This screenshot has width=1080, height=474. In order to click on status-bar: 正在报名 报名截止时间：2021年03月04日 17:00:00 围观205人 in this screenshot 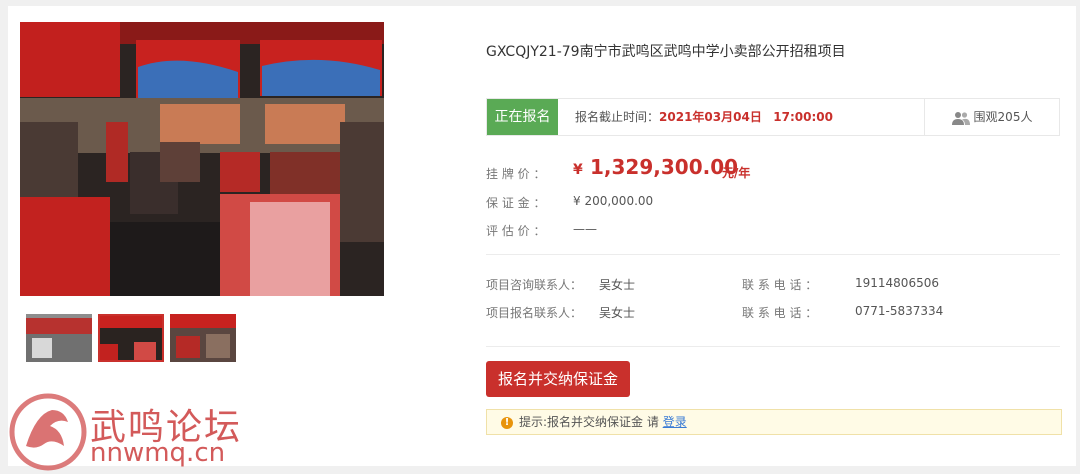, I will do `click(773, 117)`.